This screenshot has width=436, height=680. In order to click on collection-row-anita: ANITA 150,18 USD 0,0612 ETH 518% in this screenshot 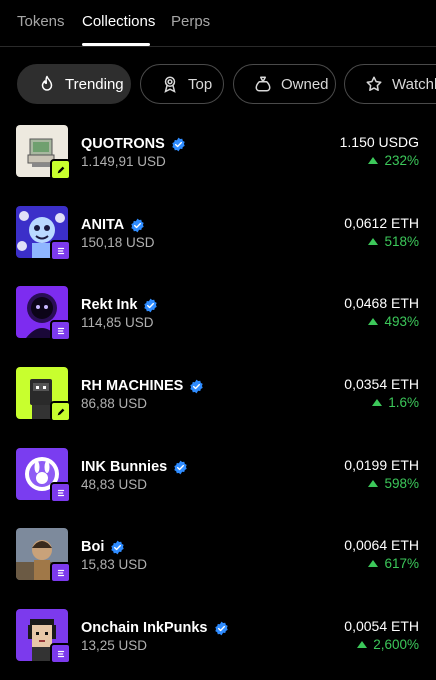, I will do `click(218, 233)`.